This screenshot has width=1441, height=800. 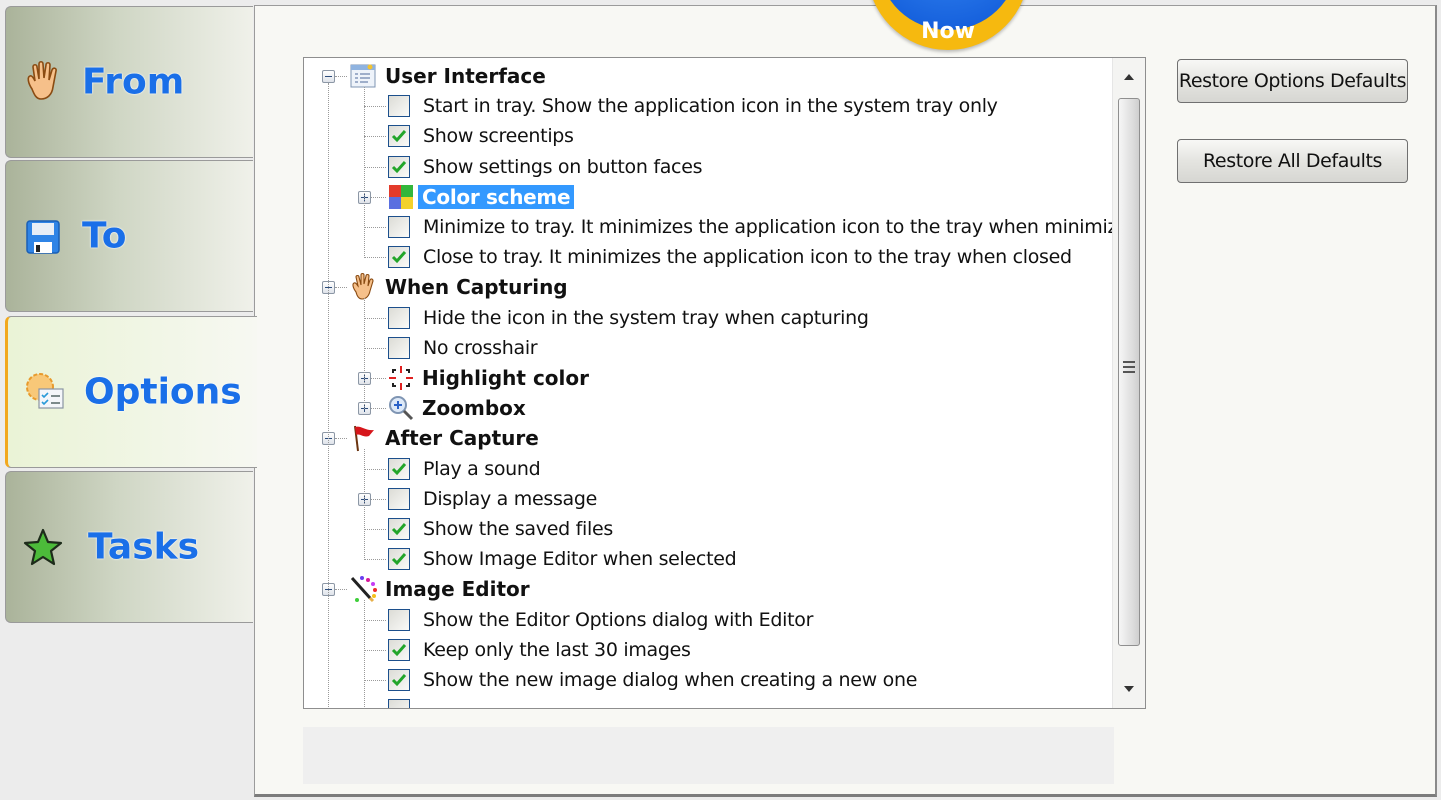 I want to click on option-checkbox-row: Show settings on button faces, so click(x=545, y=167).